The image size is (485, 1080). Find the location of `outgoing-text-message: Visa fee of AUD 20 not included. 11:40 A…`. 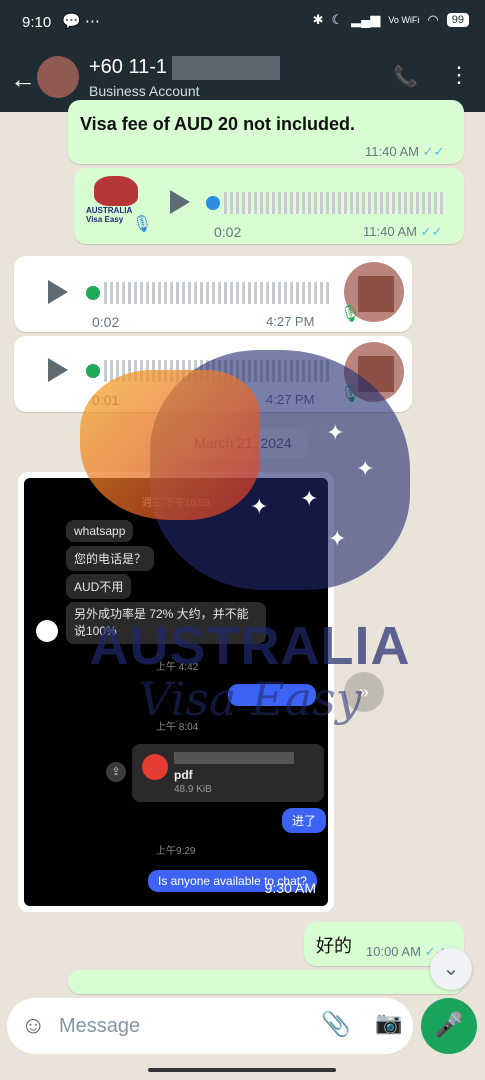

outgoing-text-message: Visa fee of AUD 20 not included. 11:40 A… is located at coordinates (266, 132).